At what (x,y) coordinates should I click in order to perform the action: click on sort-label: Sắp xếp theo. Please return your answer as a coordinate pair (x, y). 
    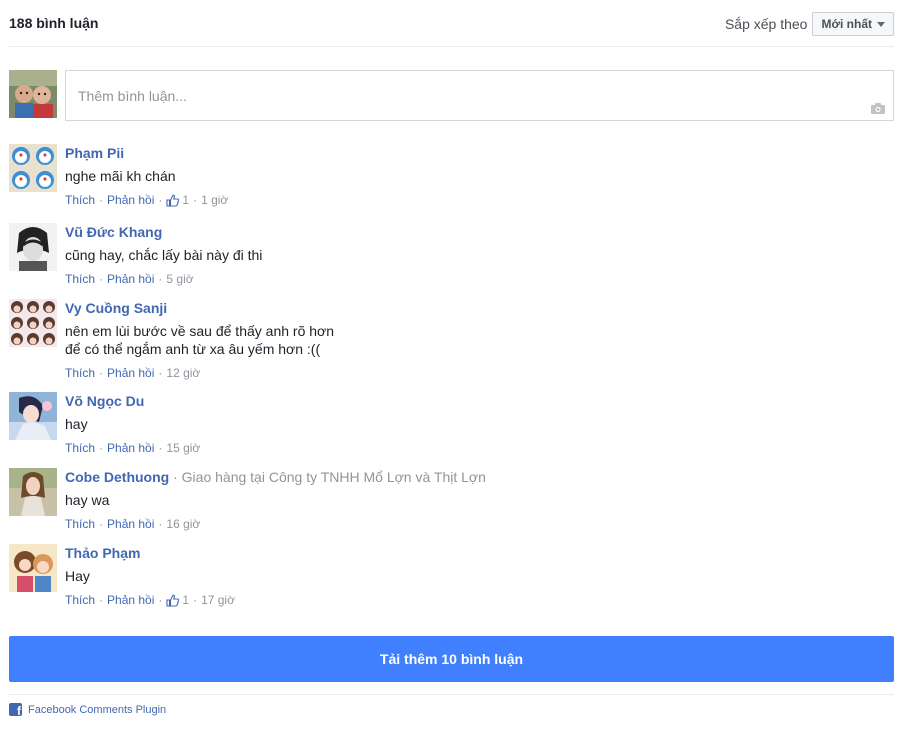
    Looking at the image, I should click on (766, 24).